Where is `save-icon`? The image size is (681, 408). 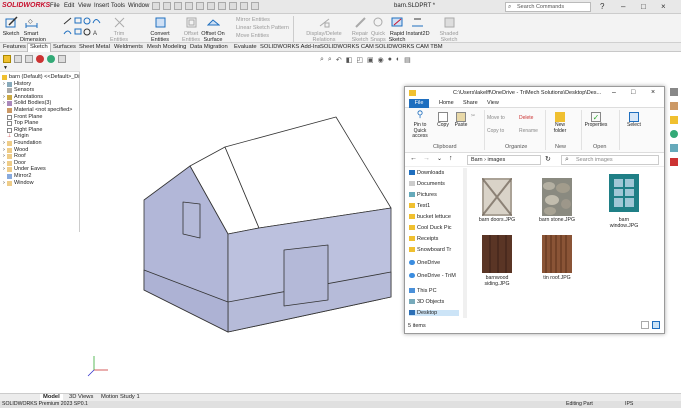
save-icon is located at coordinates (189, 6).